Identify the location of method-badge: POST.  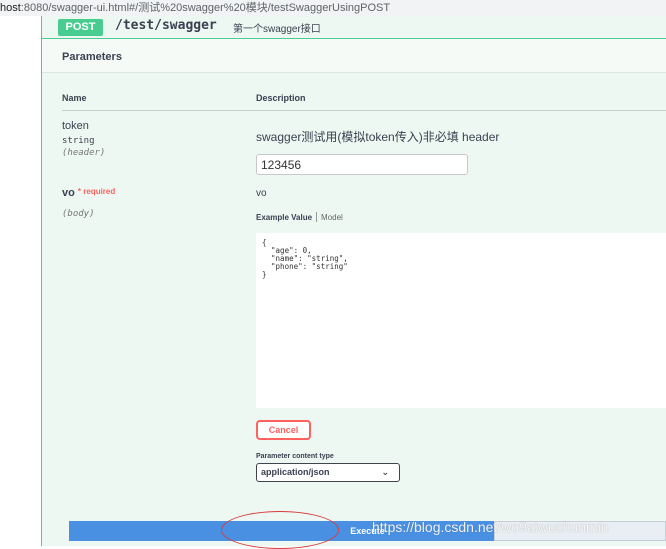
(80, 27).